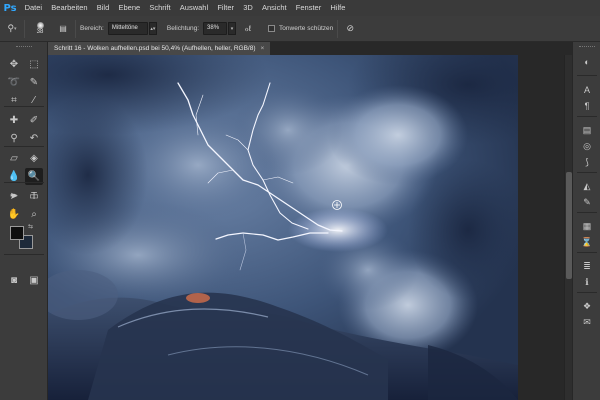 The width and height of the screenshot is (600, 400). I want to click on swap-colors-icon: ⇆, so click(30, 226).